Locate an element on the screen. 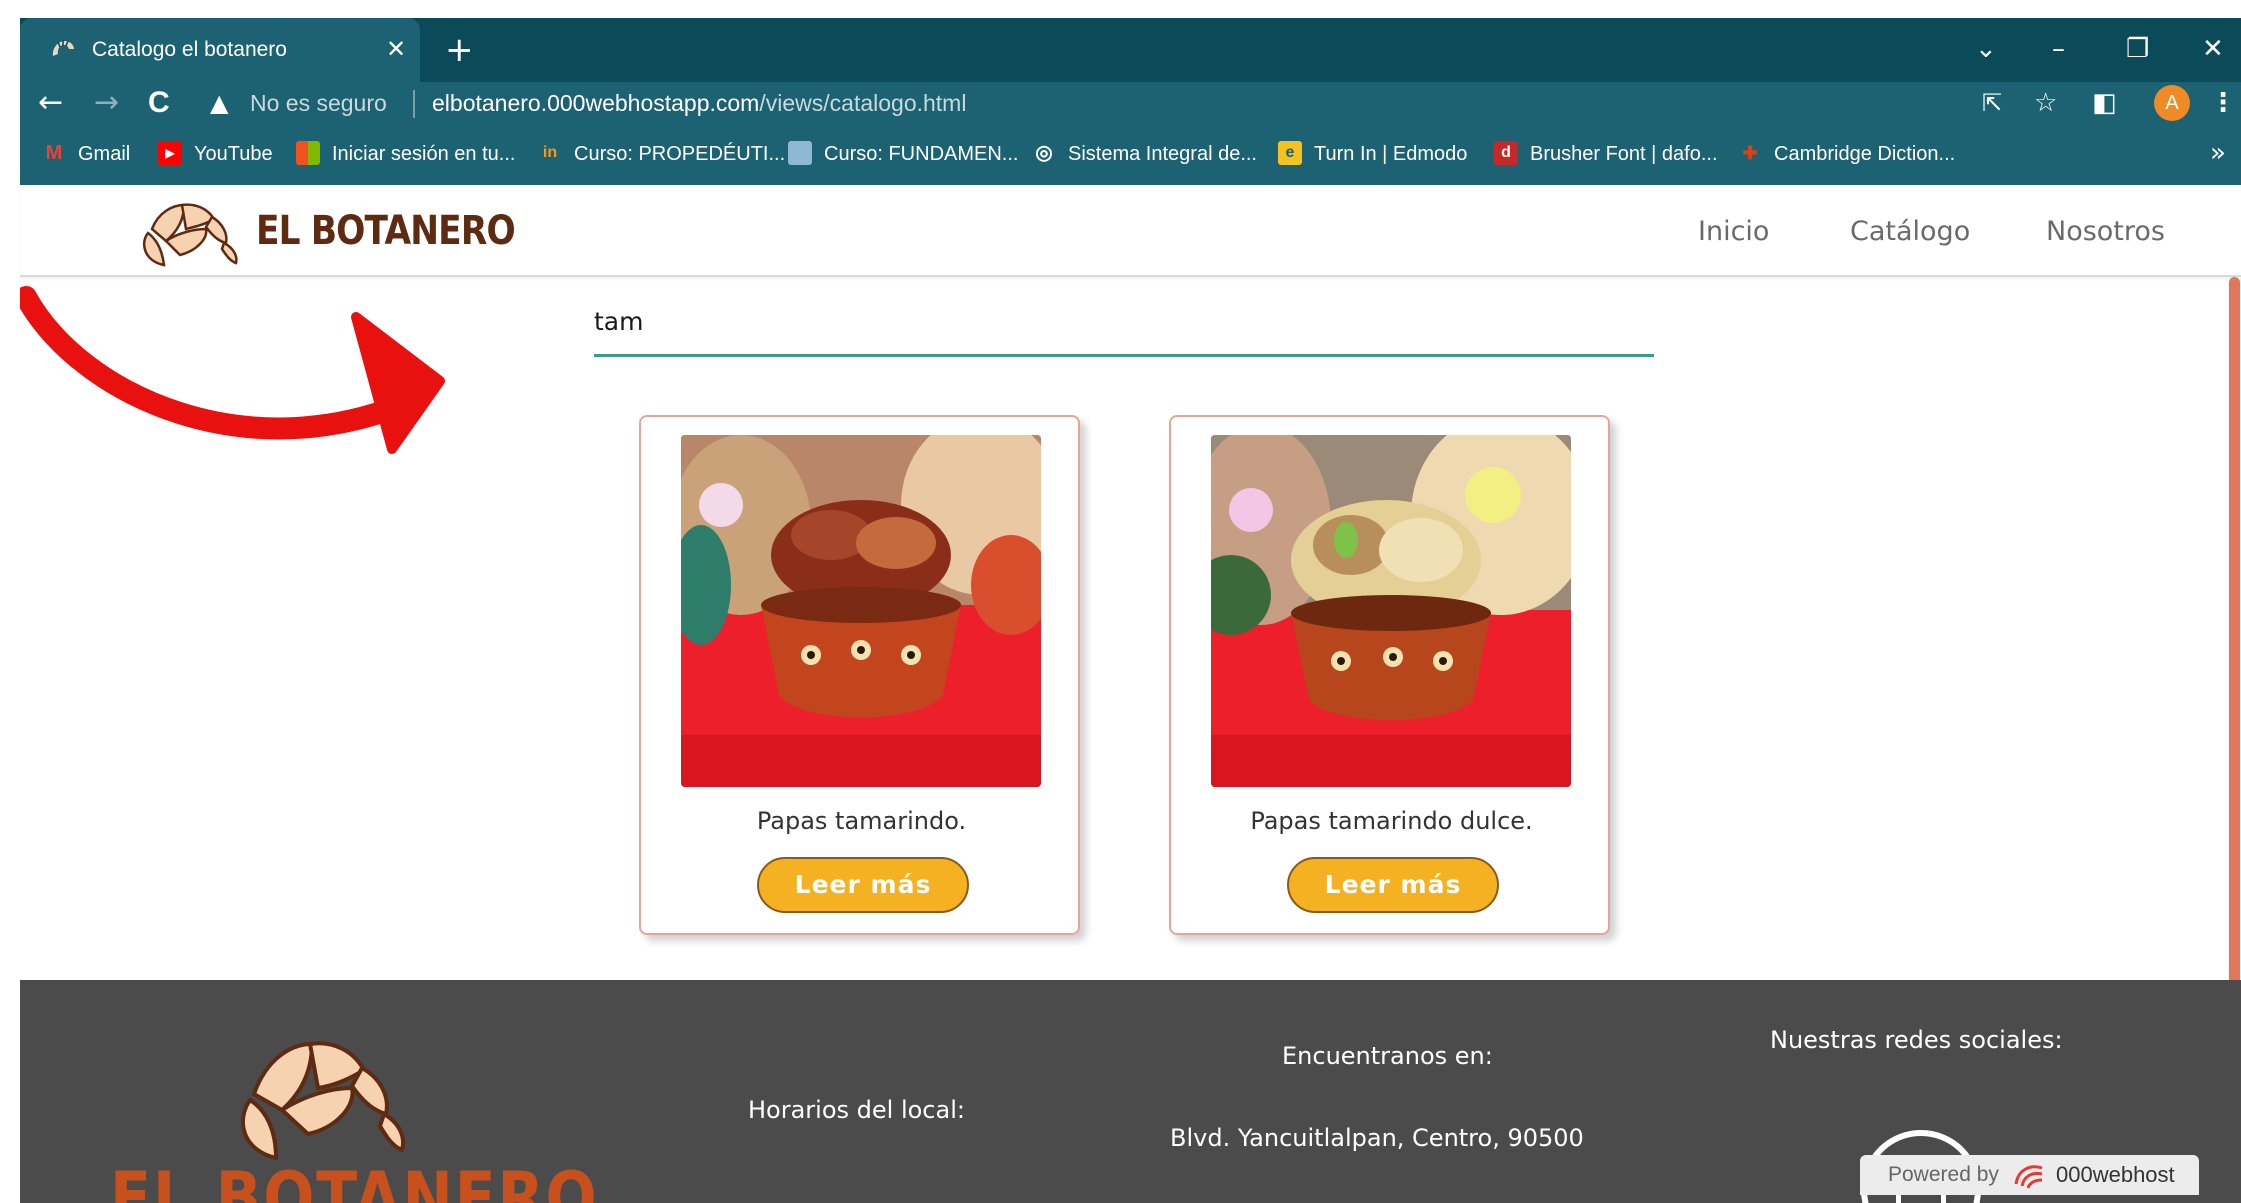 The width and height of the screenshot is (2241, 1203). url-path: /views/catalogo.html is located at coordinates (863, 103).